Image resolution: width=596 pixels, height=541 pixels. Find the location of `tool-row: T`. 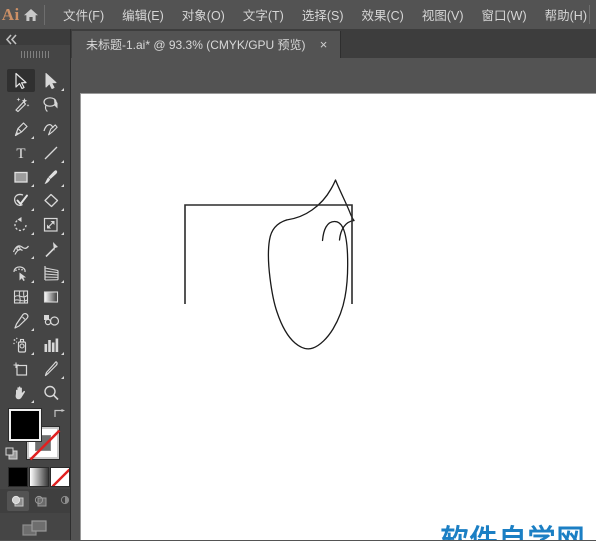

tool-row: T is located at coordinates (35, 153).